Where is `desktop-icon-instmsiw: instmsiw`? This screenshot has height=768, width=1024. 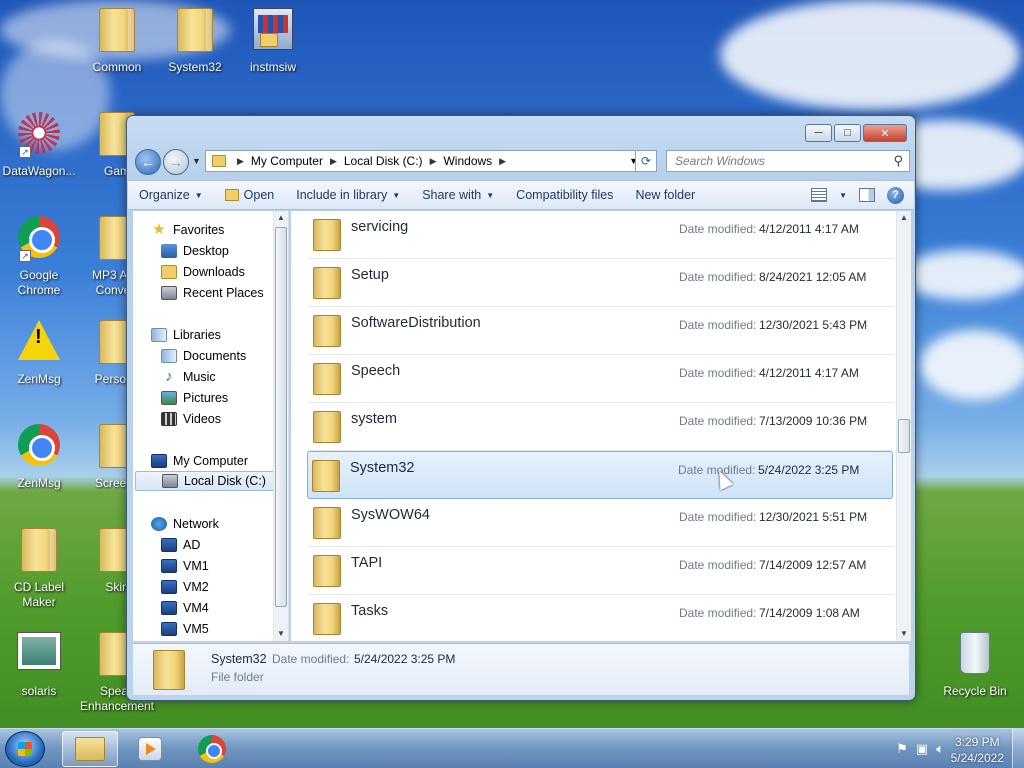
desktop-icon-instmsiw: instmsiw is located at coordinates (273, 41).